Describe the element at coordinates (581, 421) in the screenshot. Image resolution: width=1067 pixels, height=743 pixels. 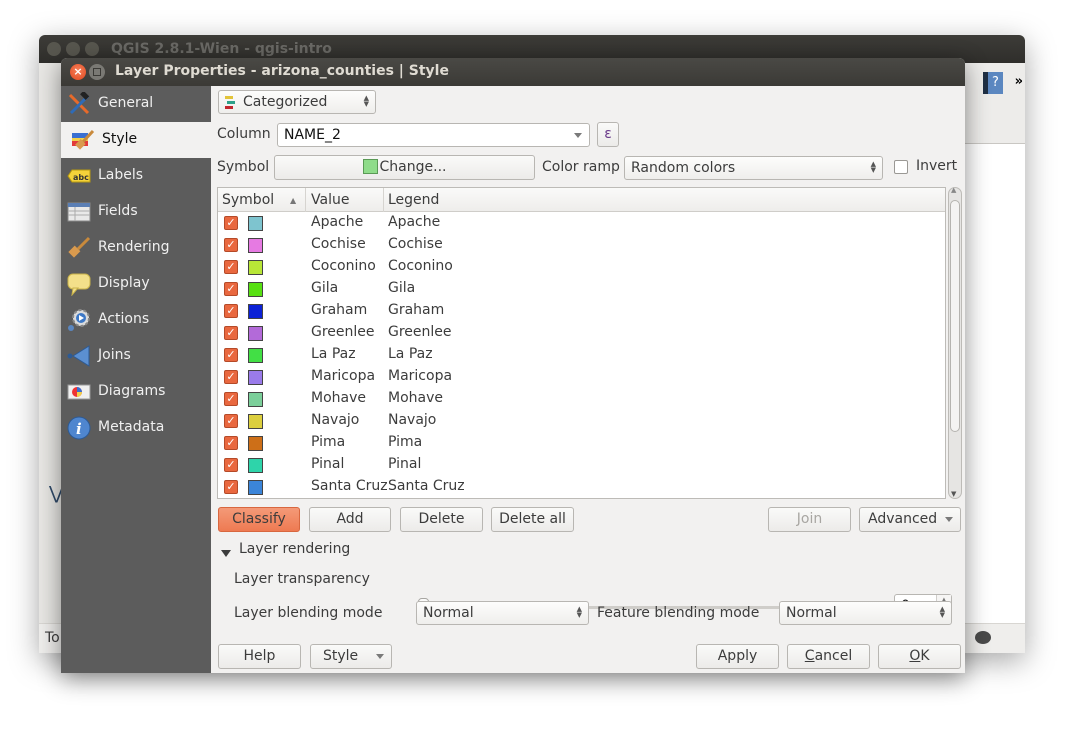
I see `table-row: ✓ Navajo Navajo` at that location.